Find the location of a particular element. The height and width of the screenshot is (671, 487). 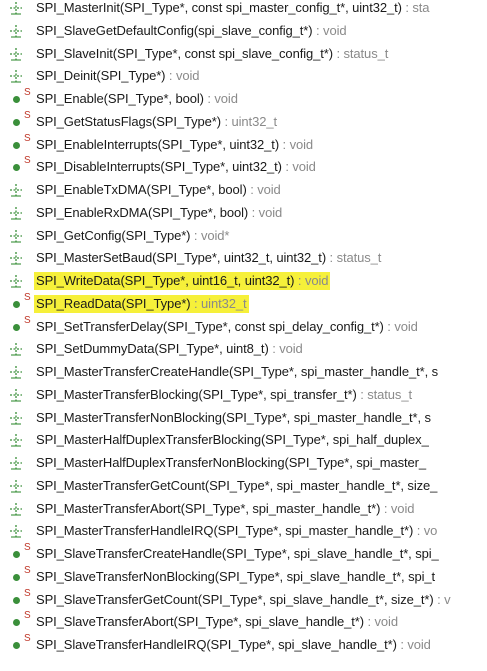

row-text: SPI_Enable(SPI_Type*, bool) : void is located at coordinates (137, 99).